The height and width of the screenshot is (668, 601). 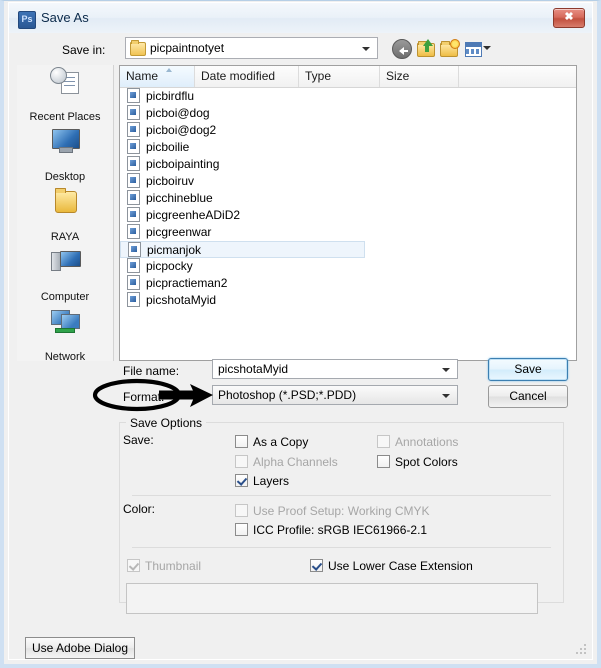 I want to click on list-item: picboiruv, so click(x=348, y=181).